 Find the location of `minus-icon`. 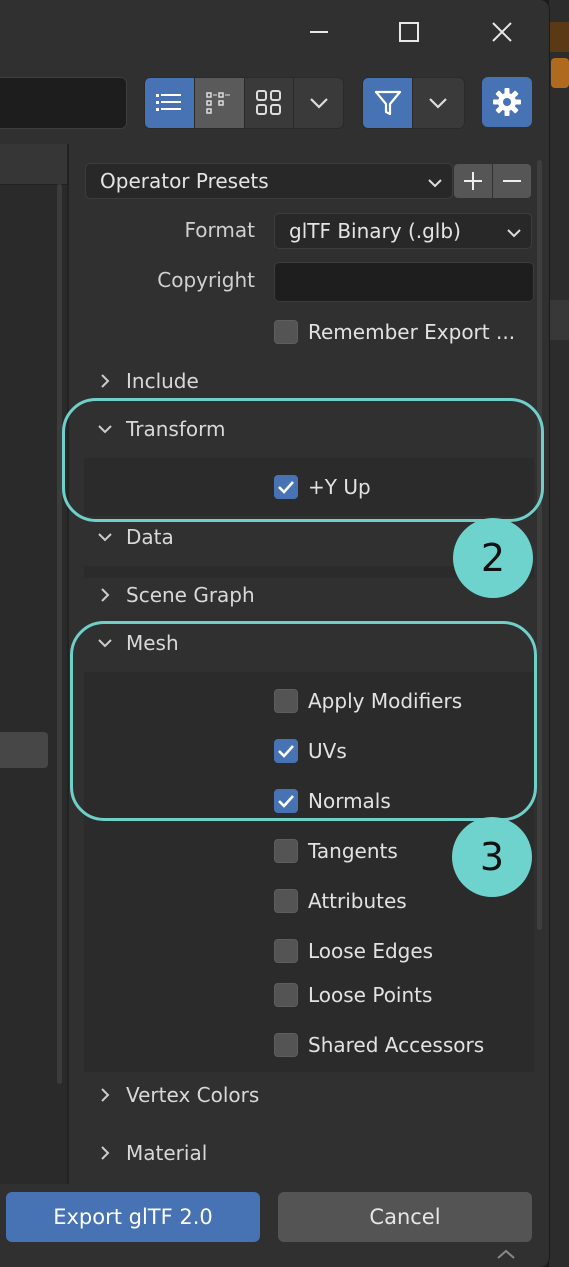

minus-icon is located at coordinates (512, 181).